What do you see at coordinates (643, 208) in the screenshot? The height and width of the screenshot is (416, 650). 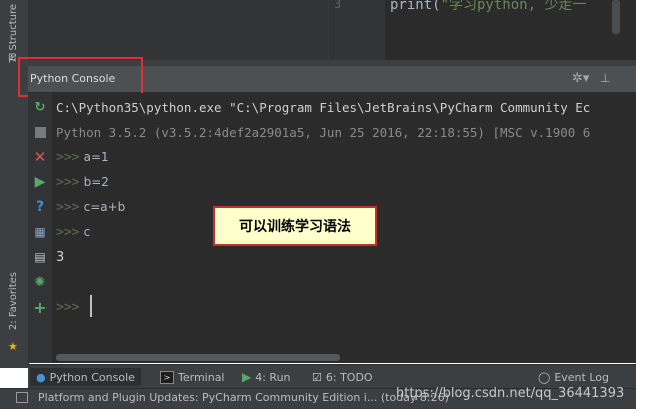 I see `page-margin` at bounding box center [643, 208].